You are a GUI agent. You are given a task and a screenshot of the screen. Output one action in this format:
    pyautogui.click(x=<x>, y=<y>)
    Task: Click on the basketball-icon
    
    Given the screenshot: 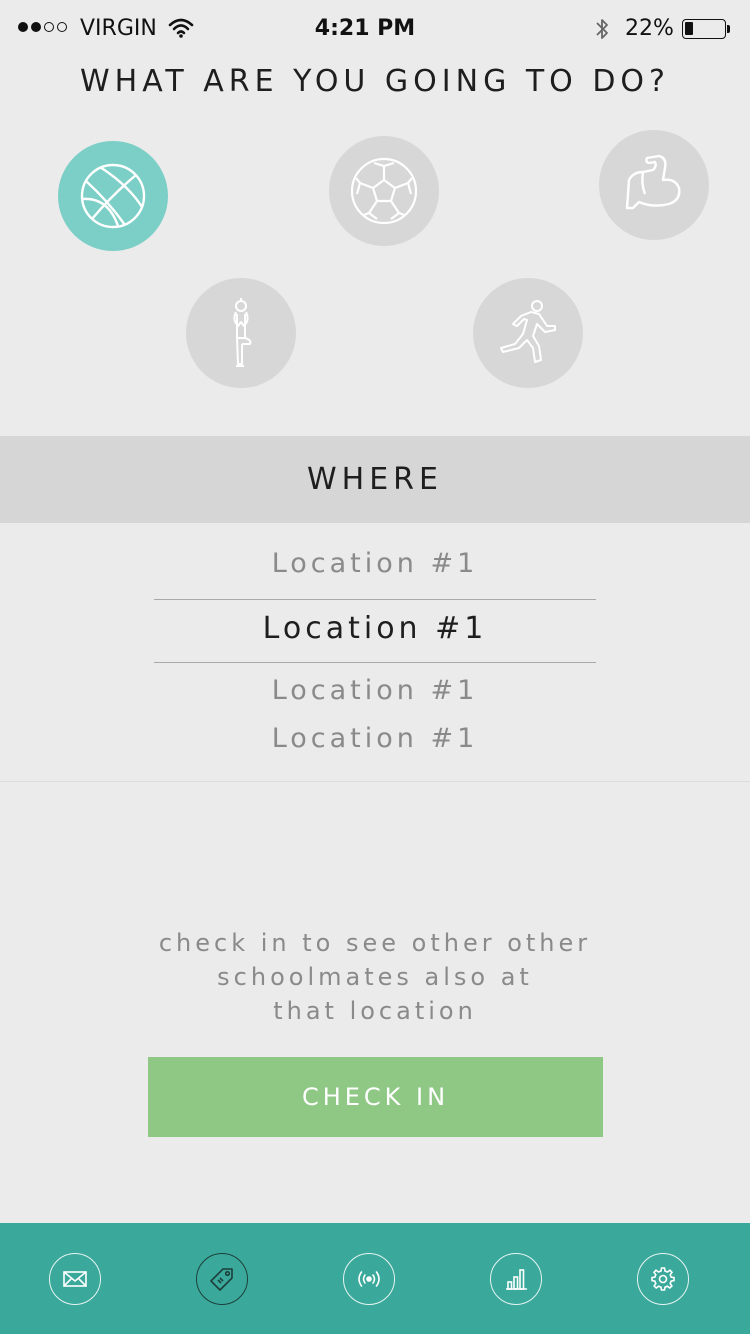 What is the action you would take?
    pyautogui.click(x=113, y=196)
    